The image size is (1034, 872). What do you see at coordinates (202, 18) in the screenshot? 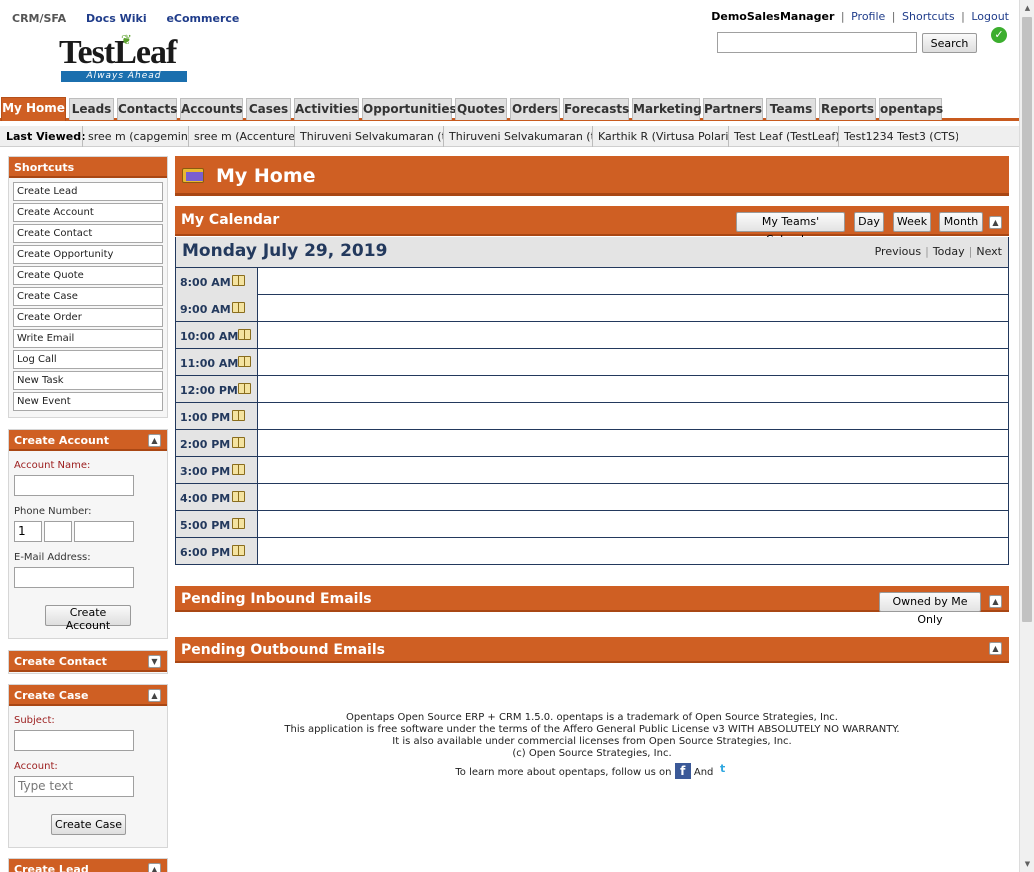
I see `app-ecommerce: eCommerce` at bounding box center [202, 18].